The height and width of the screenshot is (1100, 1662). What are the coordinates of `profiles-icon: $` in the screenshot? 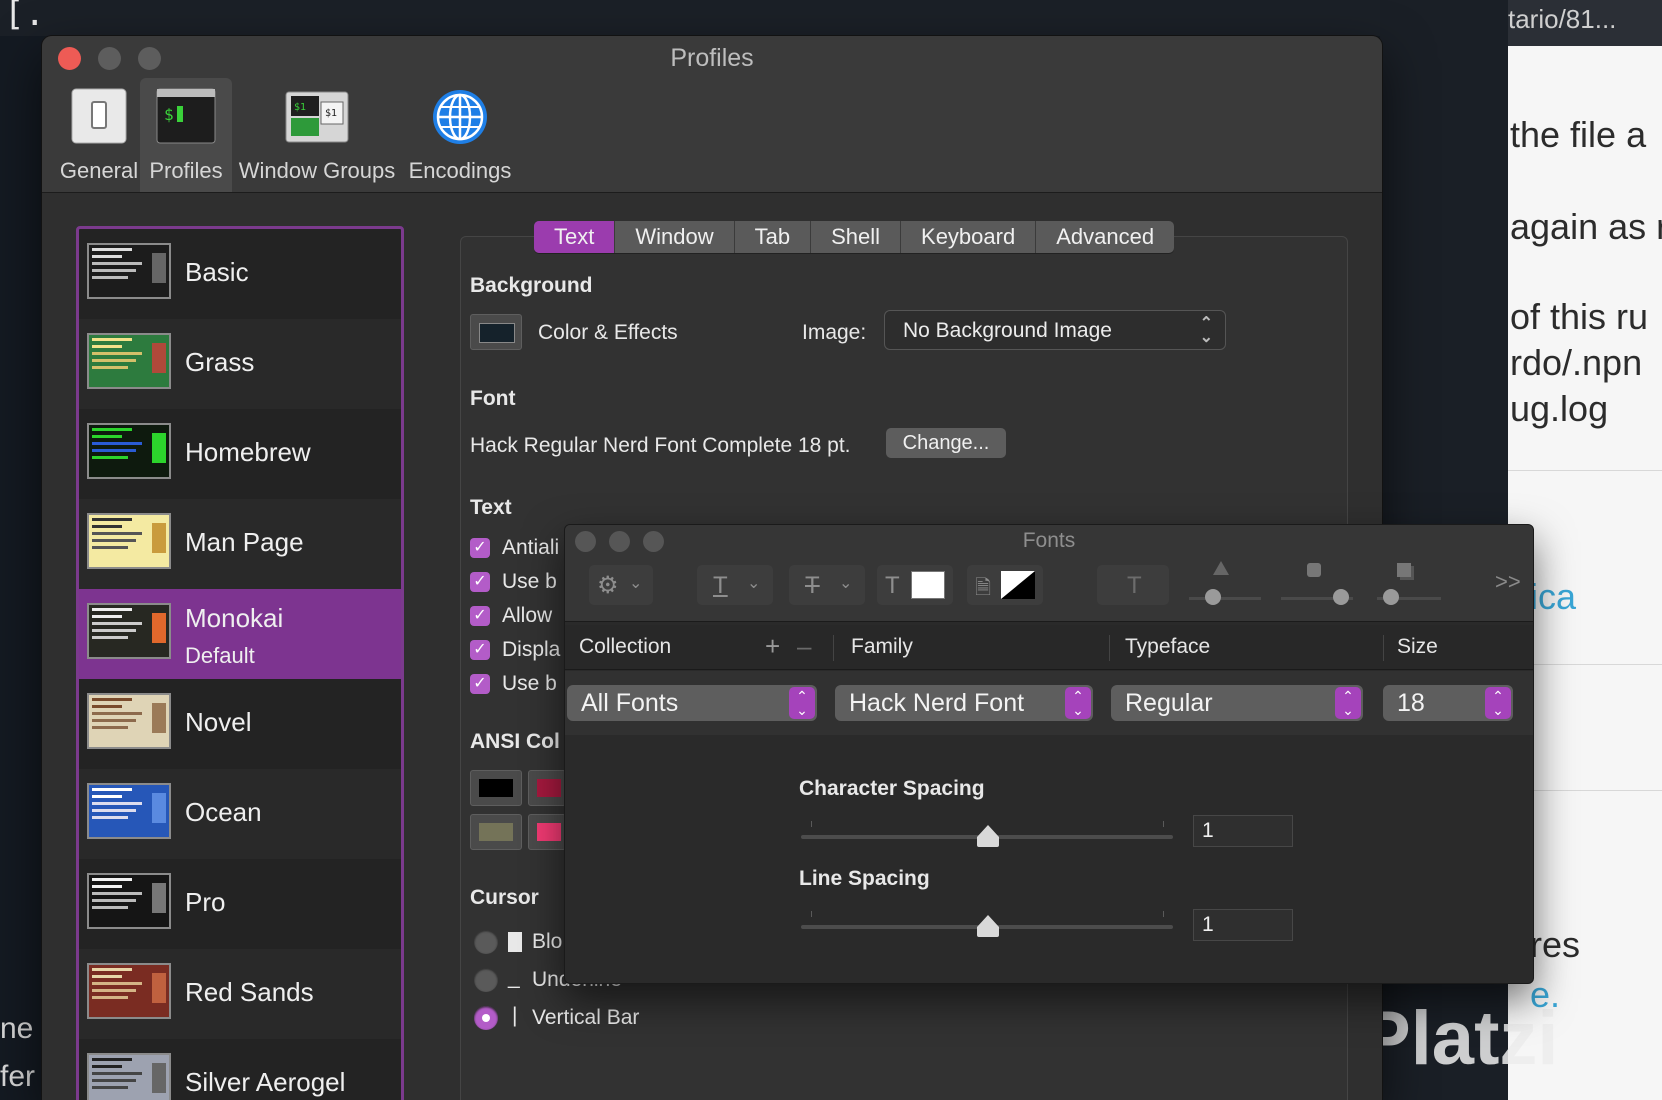 It's located at (186, 119).